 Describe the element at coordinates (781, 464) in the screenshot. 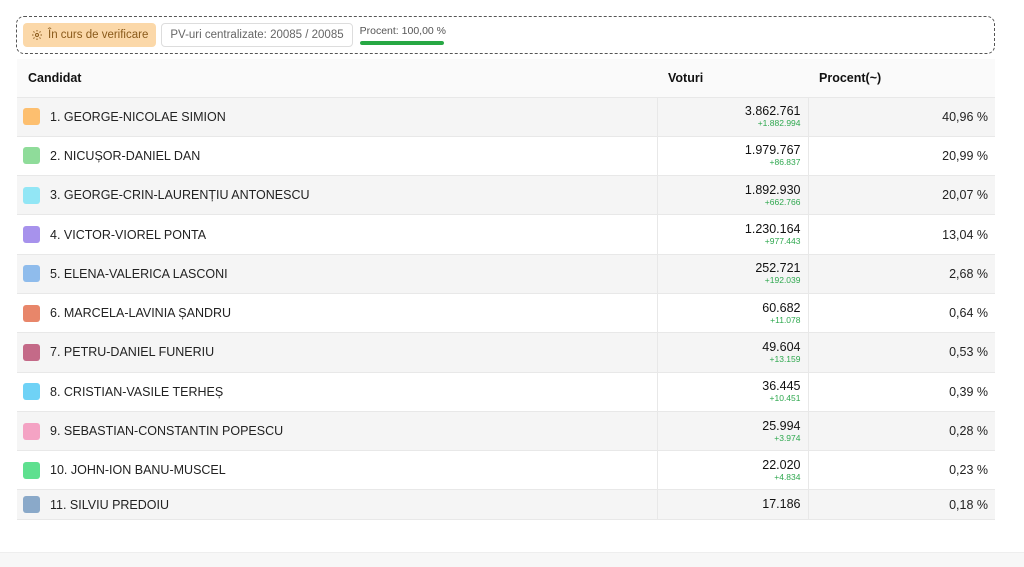

I see `votes-value: 22.020` at that location.